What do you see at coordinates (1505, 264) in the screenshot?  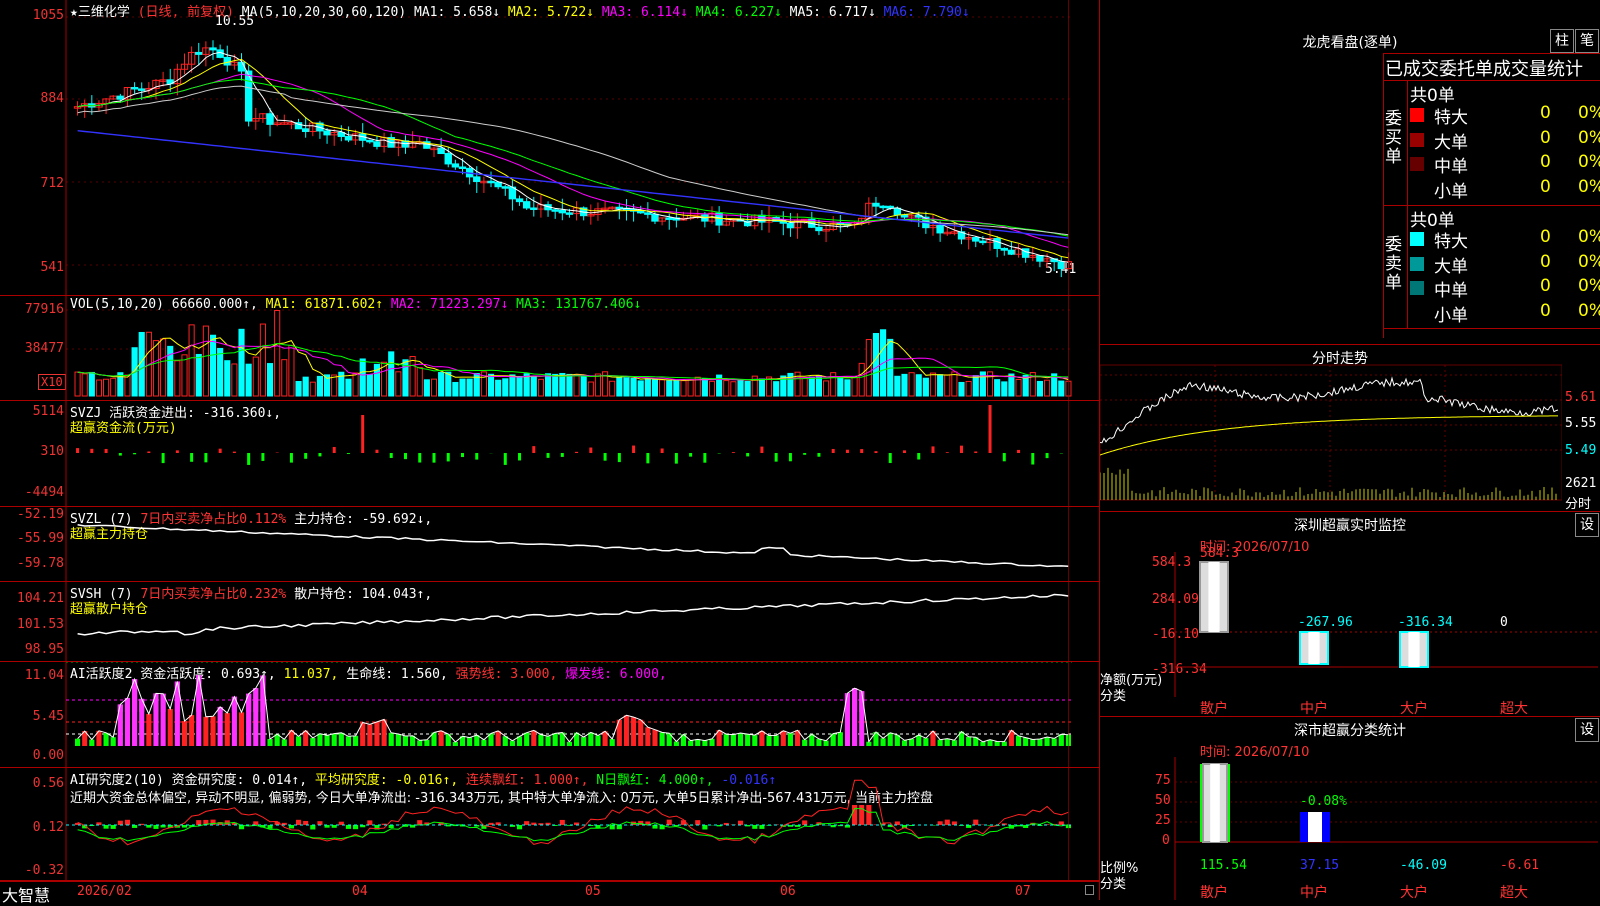 I see `order-row: 大单00%` at bounding box center [1505, 264].